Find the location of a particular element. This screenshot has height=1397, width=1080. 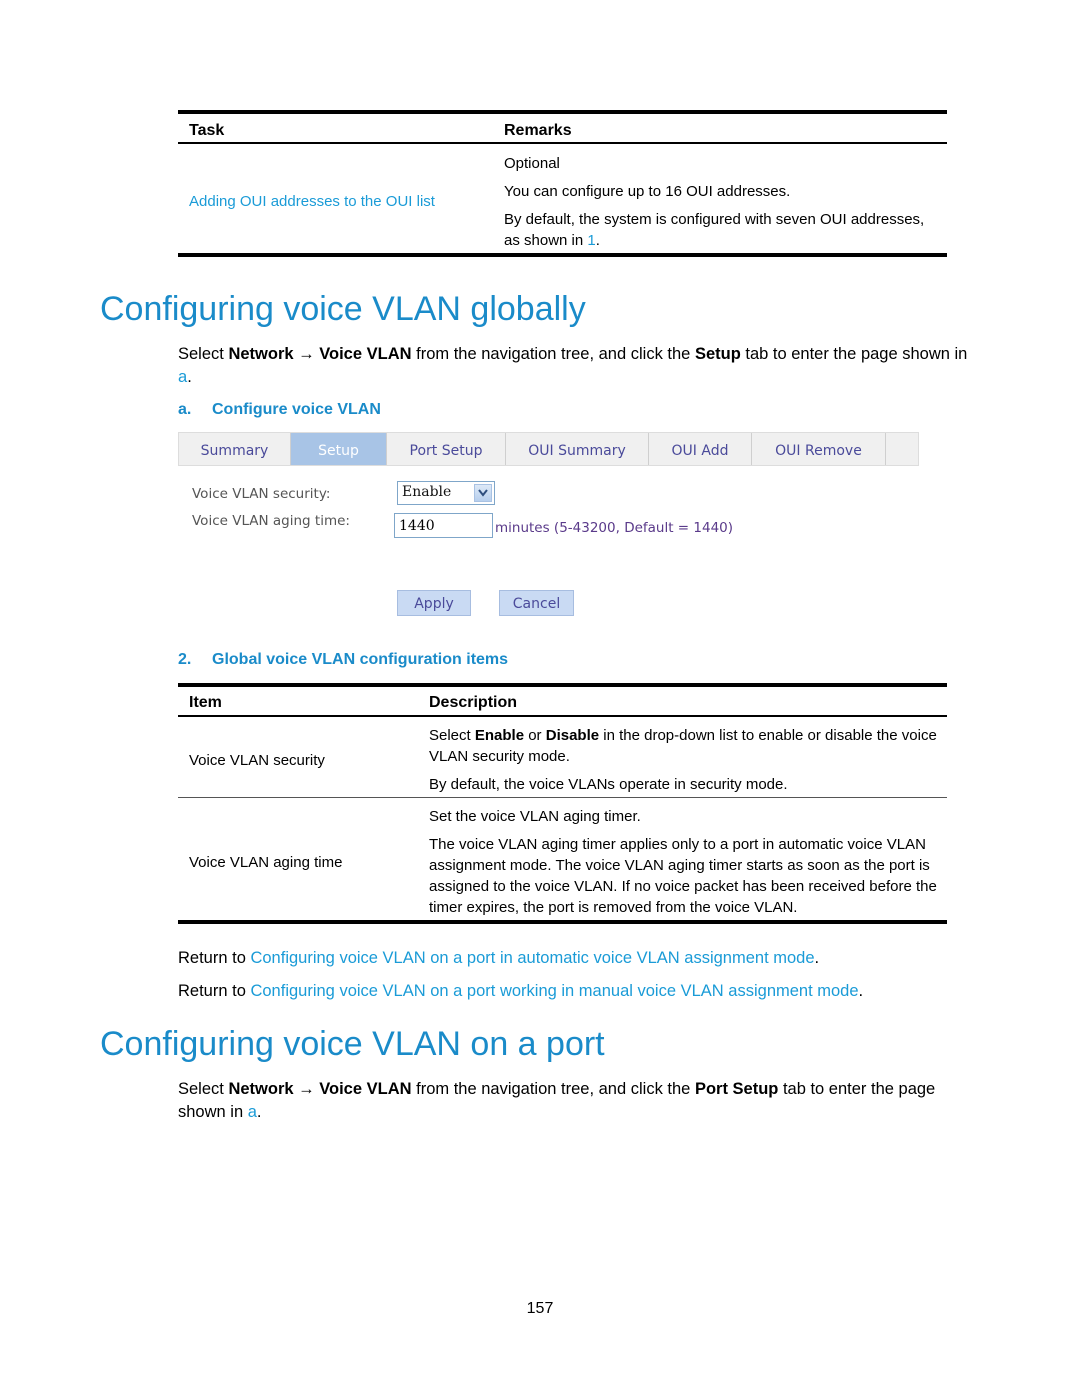

description-cell: Set the voice VLAN aging timer. is located at coordinates (535, 816).